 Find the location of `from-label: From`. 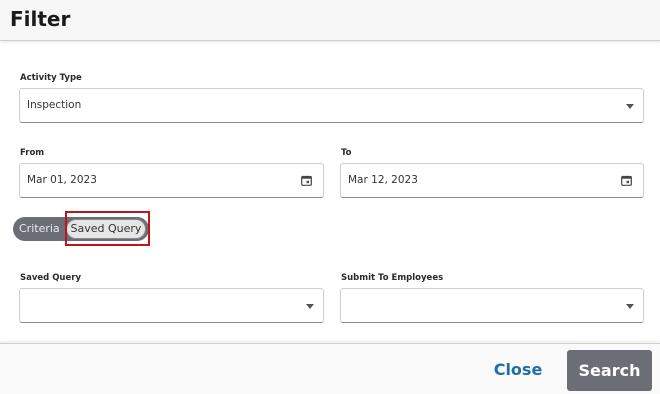

from-label: From is located at coordinates (32, 153).